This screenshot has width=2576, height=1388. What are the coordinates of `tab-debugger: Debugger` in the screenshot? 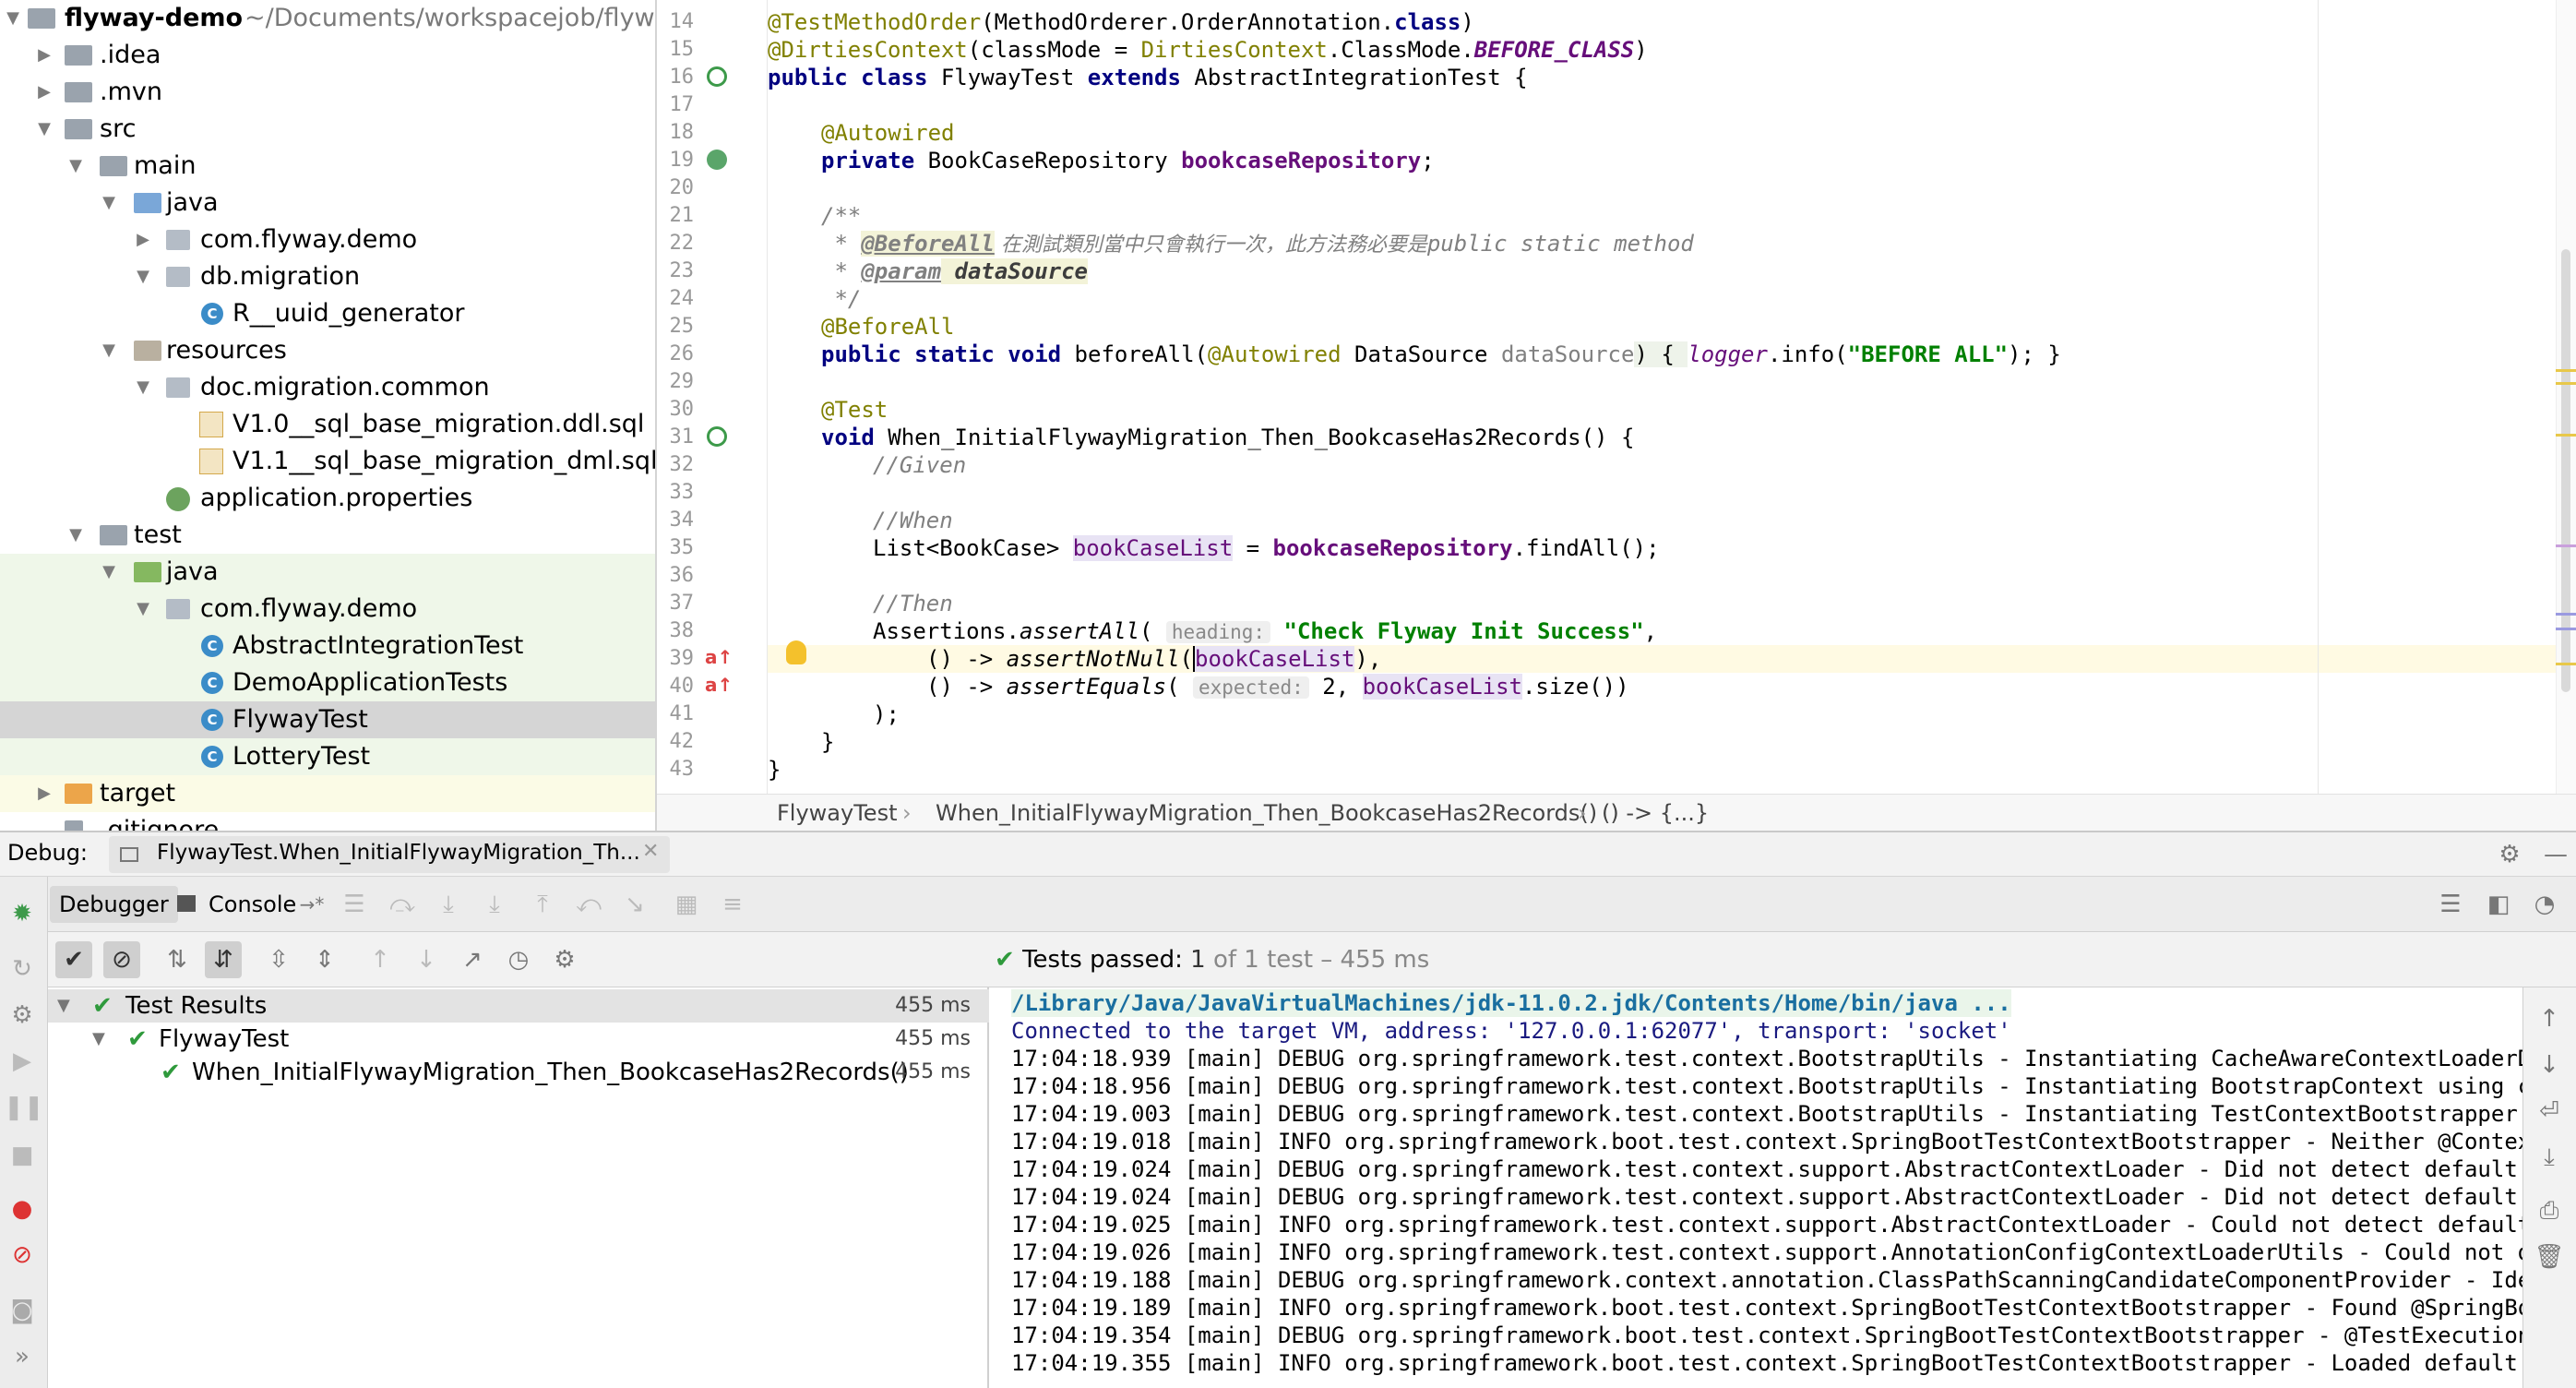 It's located at (114, 904).